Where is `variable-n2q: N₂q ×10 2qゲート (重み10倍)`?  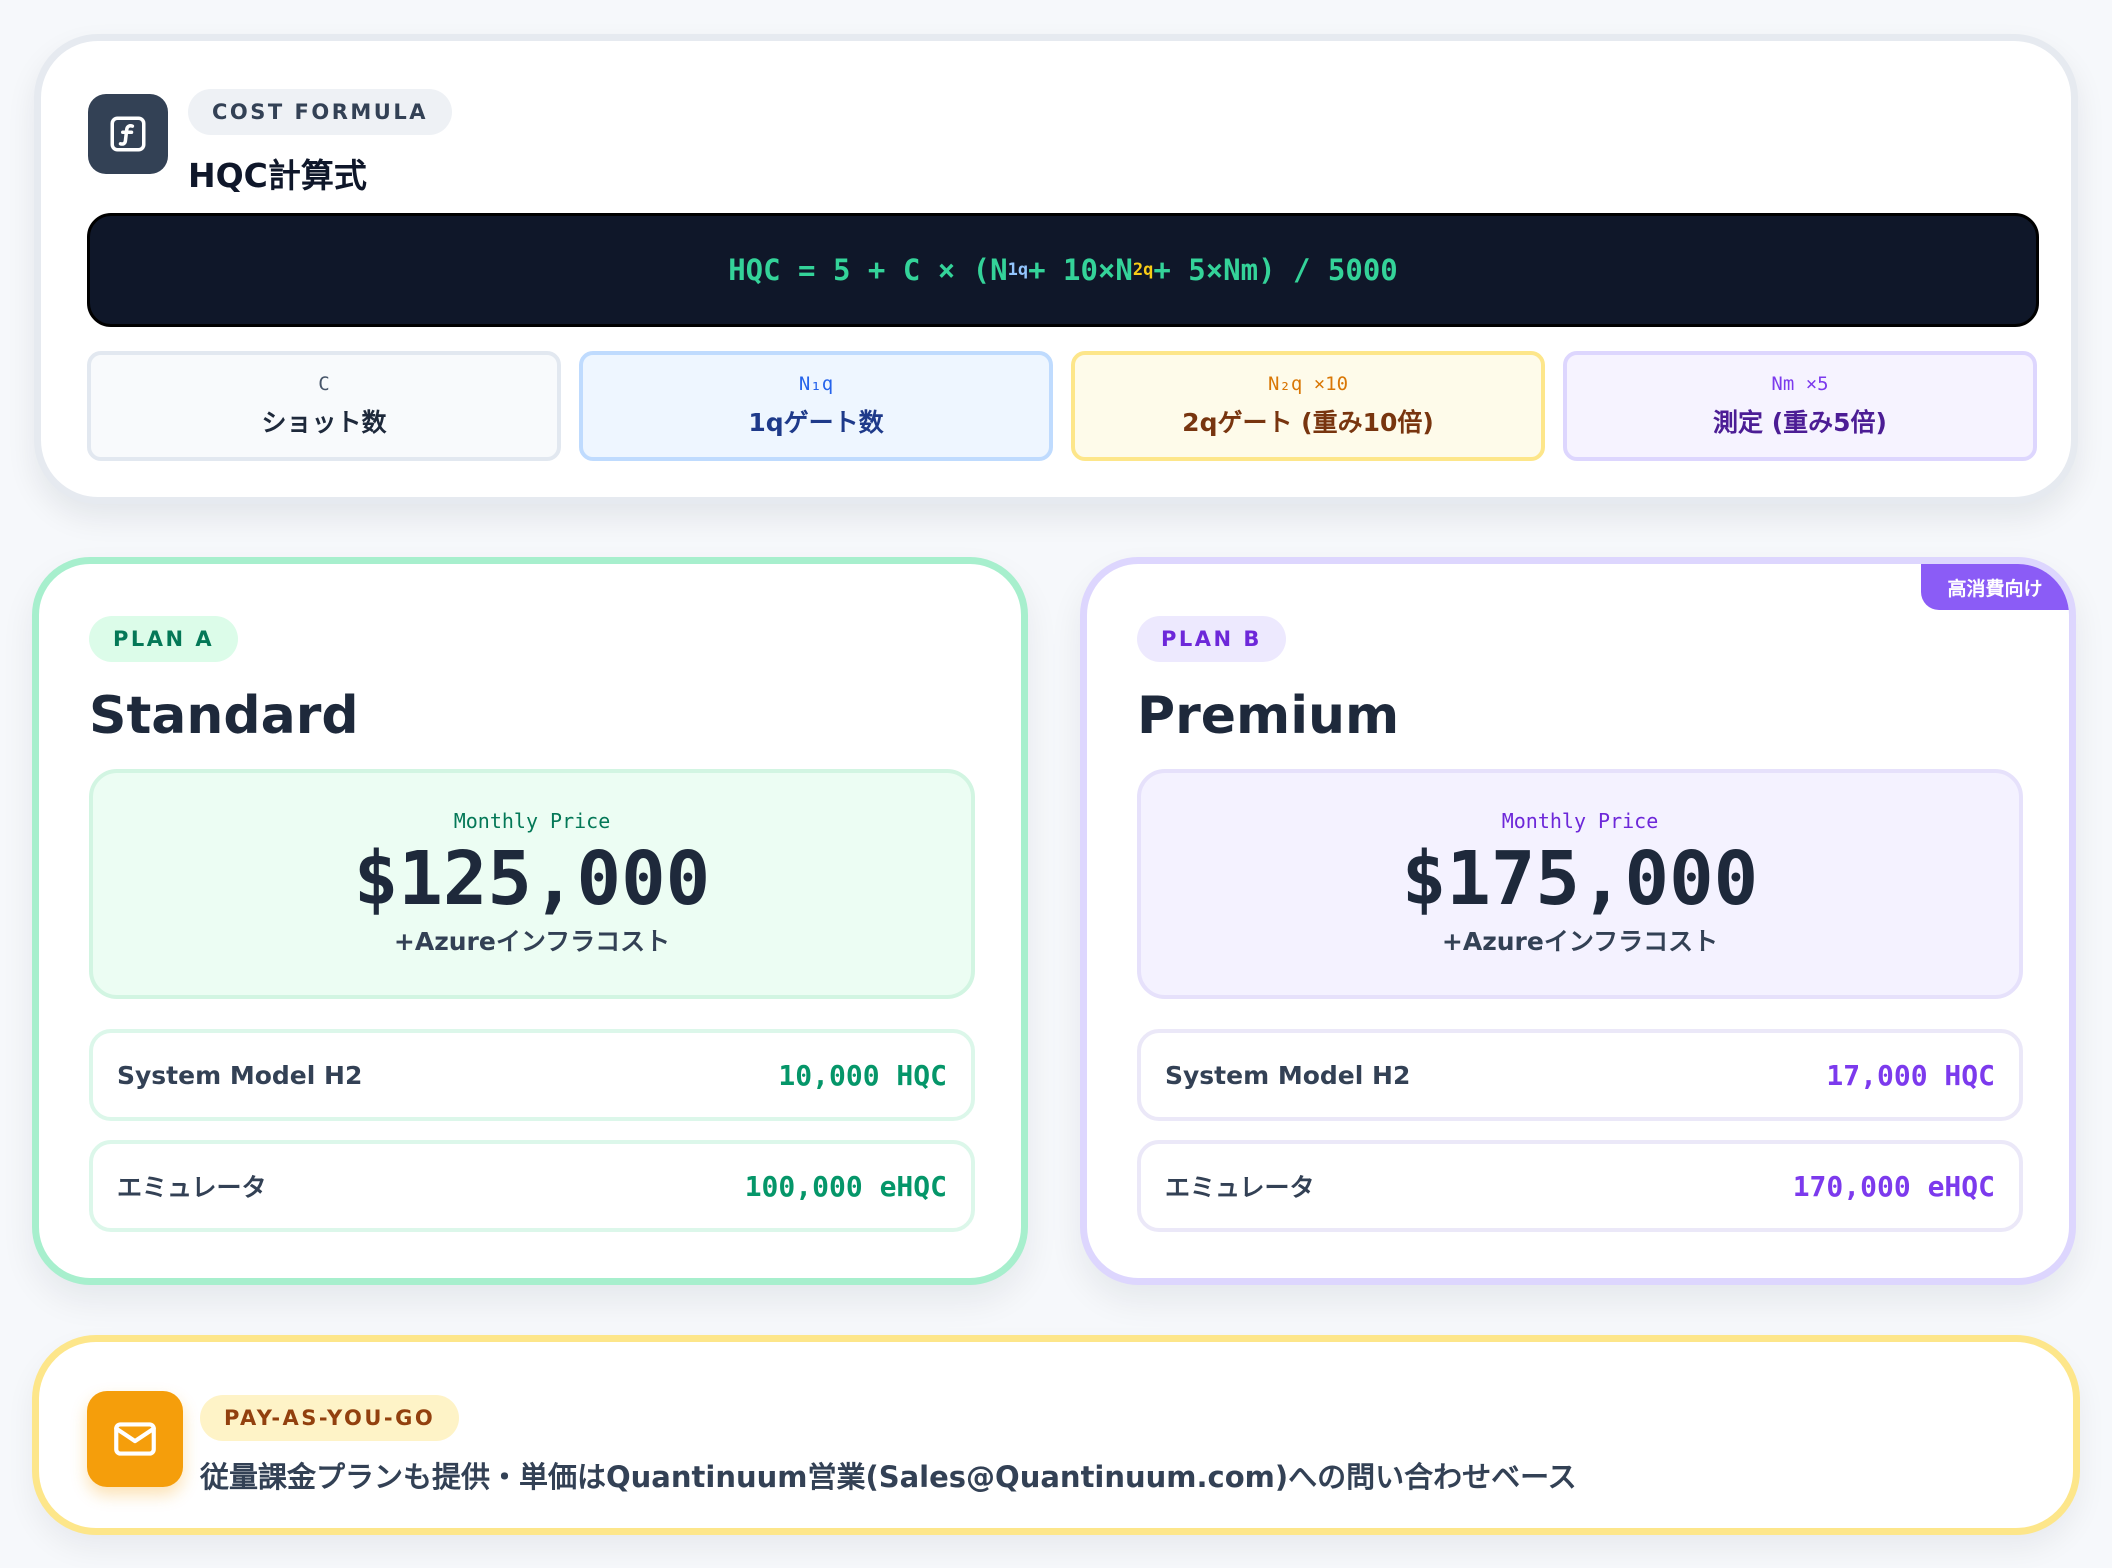 variable-n2q: N₂q ×10 2qゲート (重み10倍) is located at coordinates (1308, 406).